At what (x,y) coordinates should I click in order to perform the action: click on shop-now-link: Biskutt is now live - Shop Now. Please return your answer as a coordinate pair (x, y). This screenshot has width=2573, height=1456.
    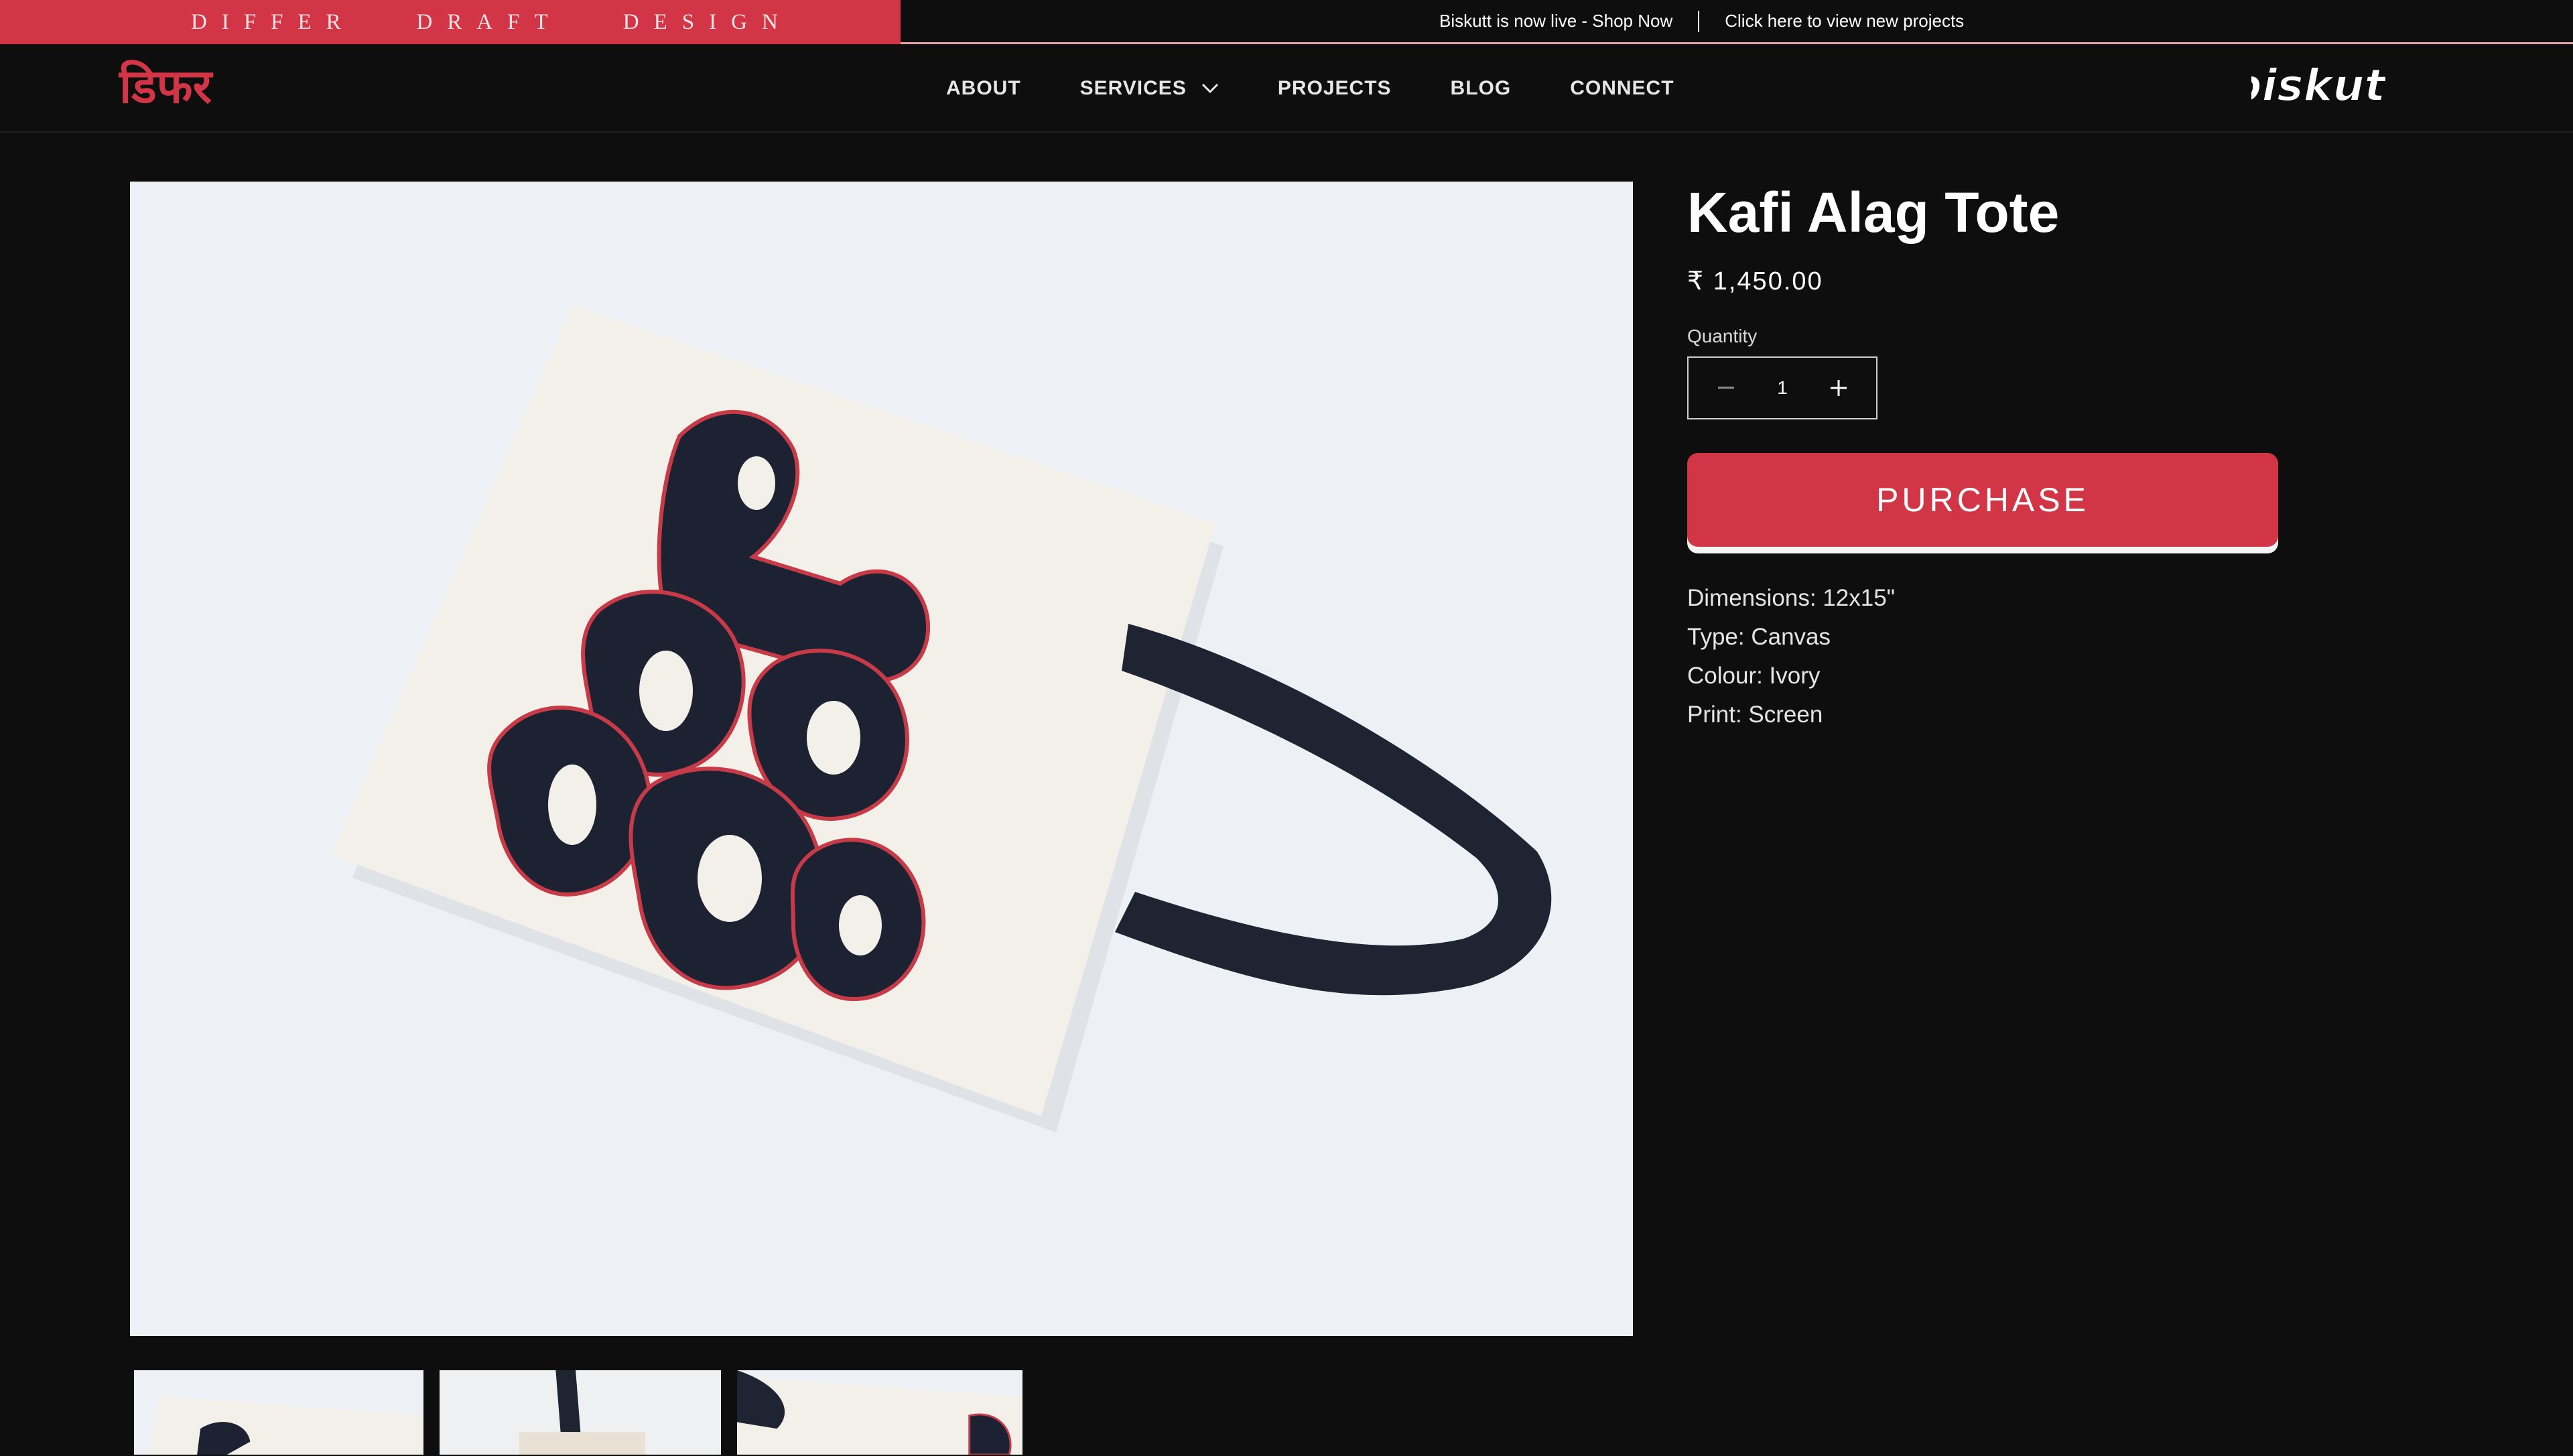
    Looking at the image, I should click on (1555, 21).